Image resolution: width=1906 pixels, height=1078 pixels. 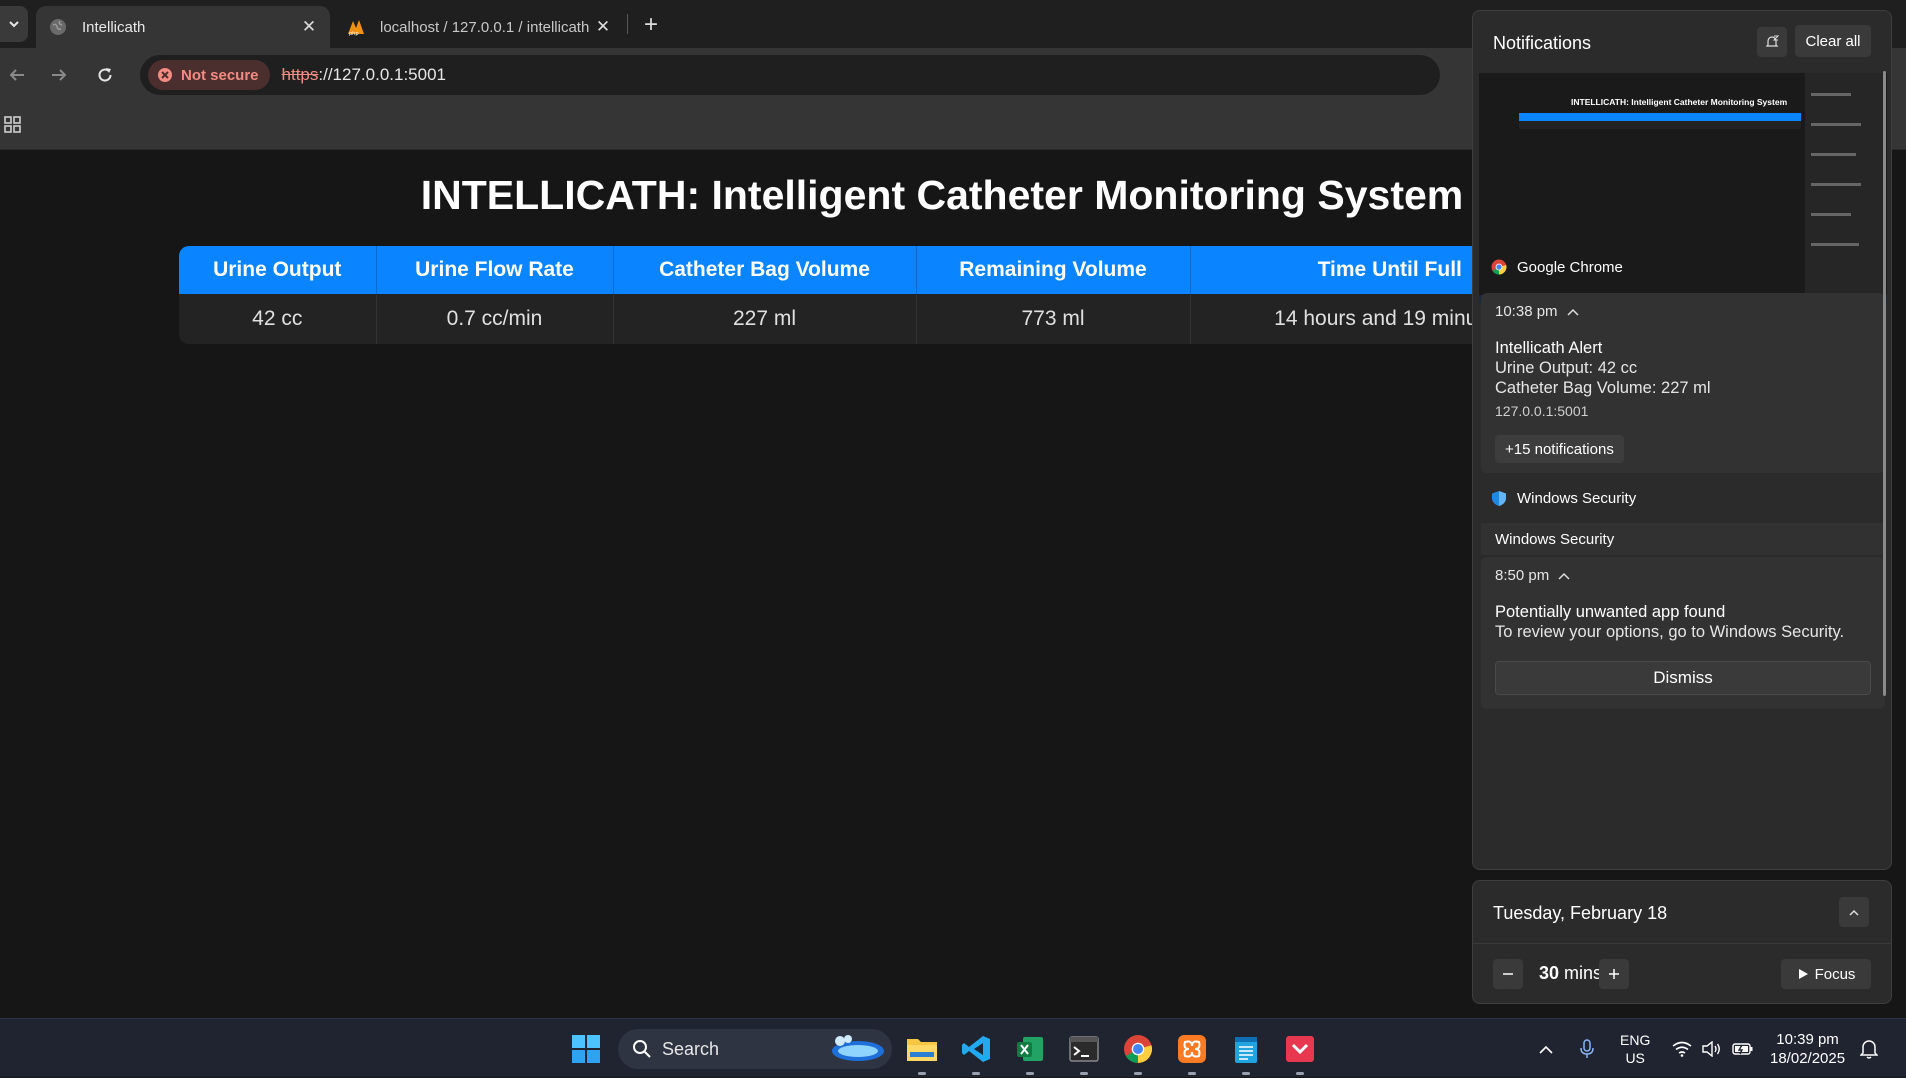 I want to click on focus-unit: mins, so click(x=1583, y=973).